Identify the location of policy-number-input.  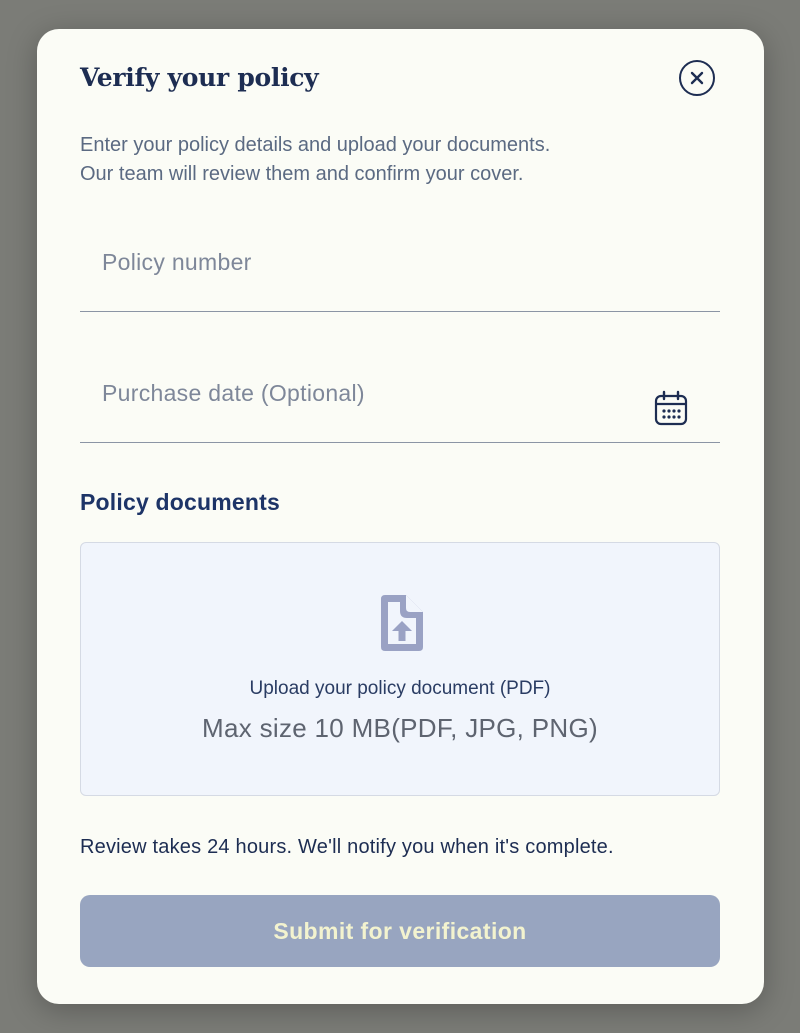
(400, 269).